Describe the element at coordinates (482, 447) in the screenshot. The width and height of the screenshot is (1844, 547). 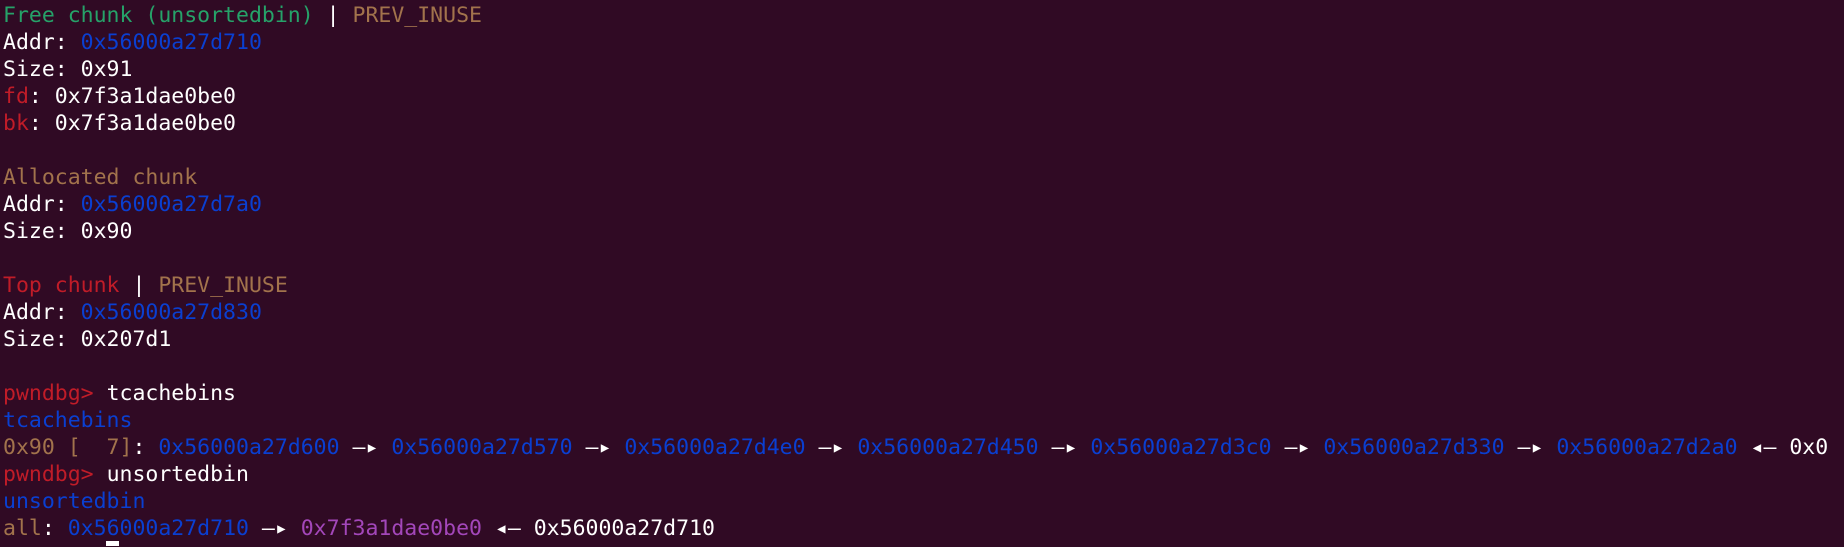
I see `chain-entry: 0x56000a27d570` at that location.